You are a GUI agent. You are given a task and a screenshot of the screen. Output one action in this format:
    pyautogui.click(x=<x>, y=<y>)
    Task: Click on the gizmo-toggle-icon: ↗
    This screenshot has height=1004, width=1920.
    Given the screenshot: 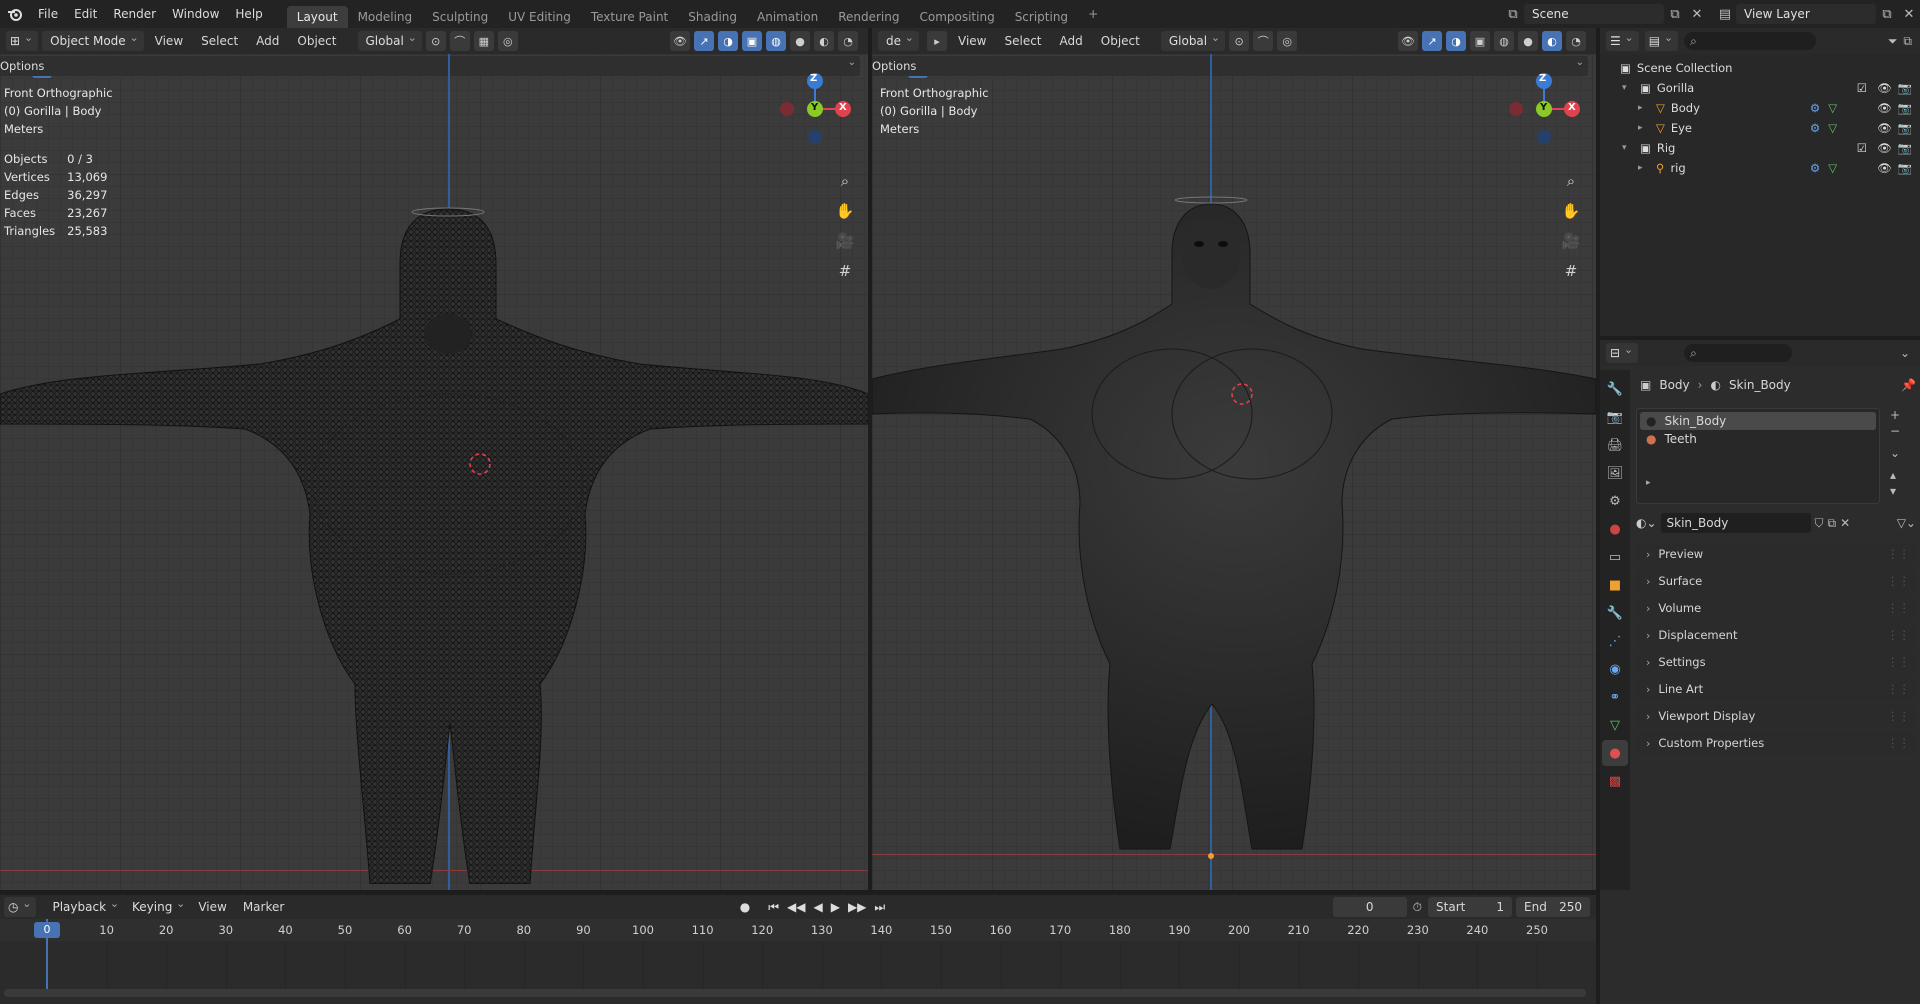 What is the action you would take?
    pyautogui.click(x=1432, y=41)
    